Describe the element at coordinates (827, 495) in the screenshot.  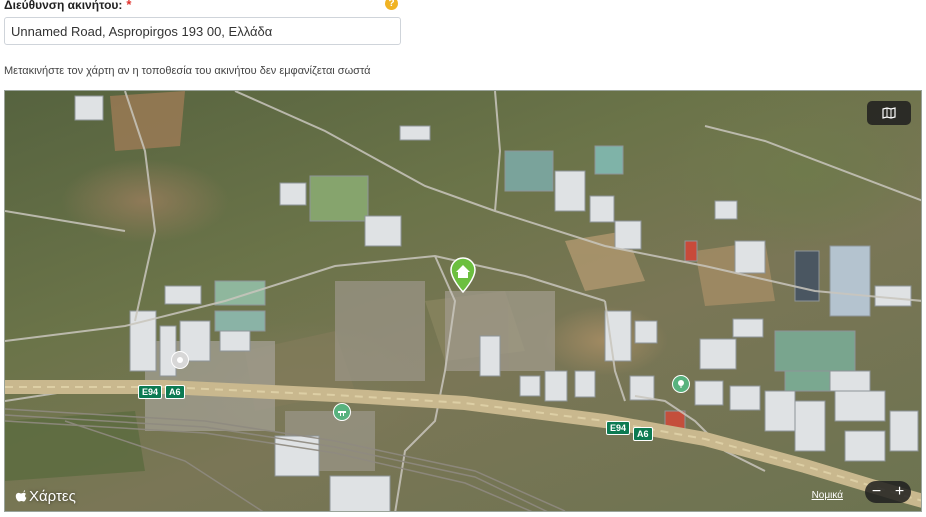
I see `legal-link: Νομικά` at that location.